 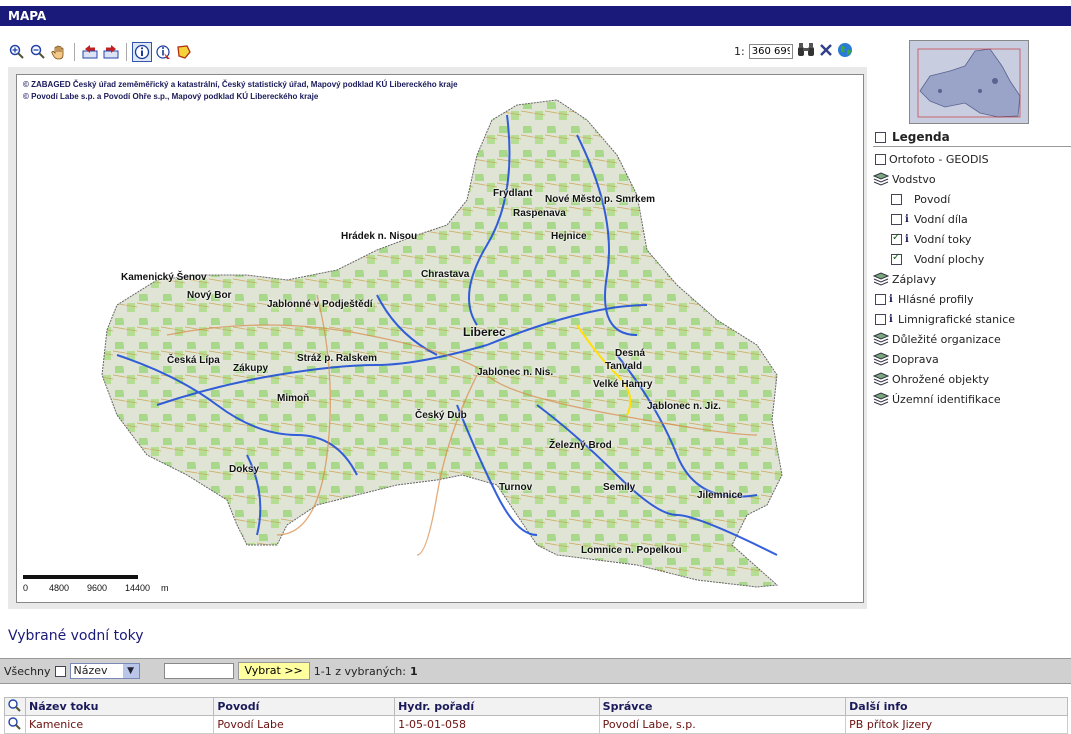 I want to click on legend-group-uzemni: Územní identifikace, so click(x=972, y=399).